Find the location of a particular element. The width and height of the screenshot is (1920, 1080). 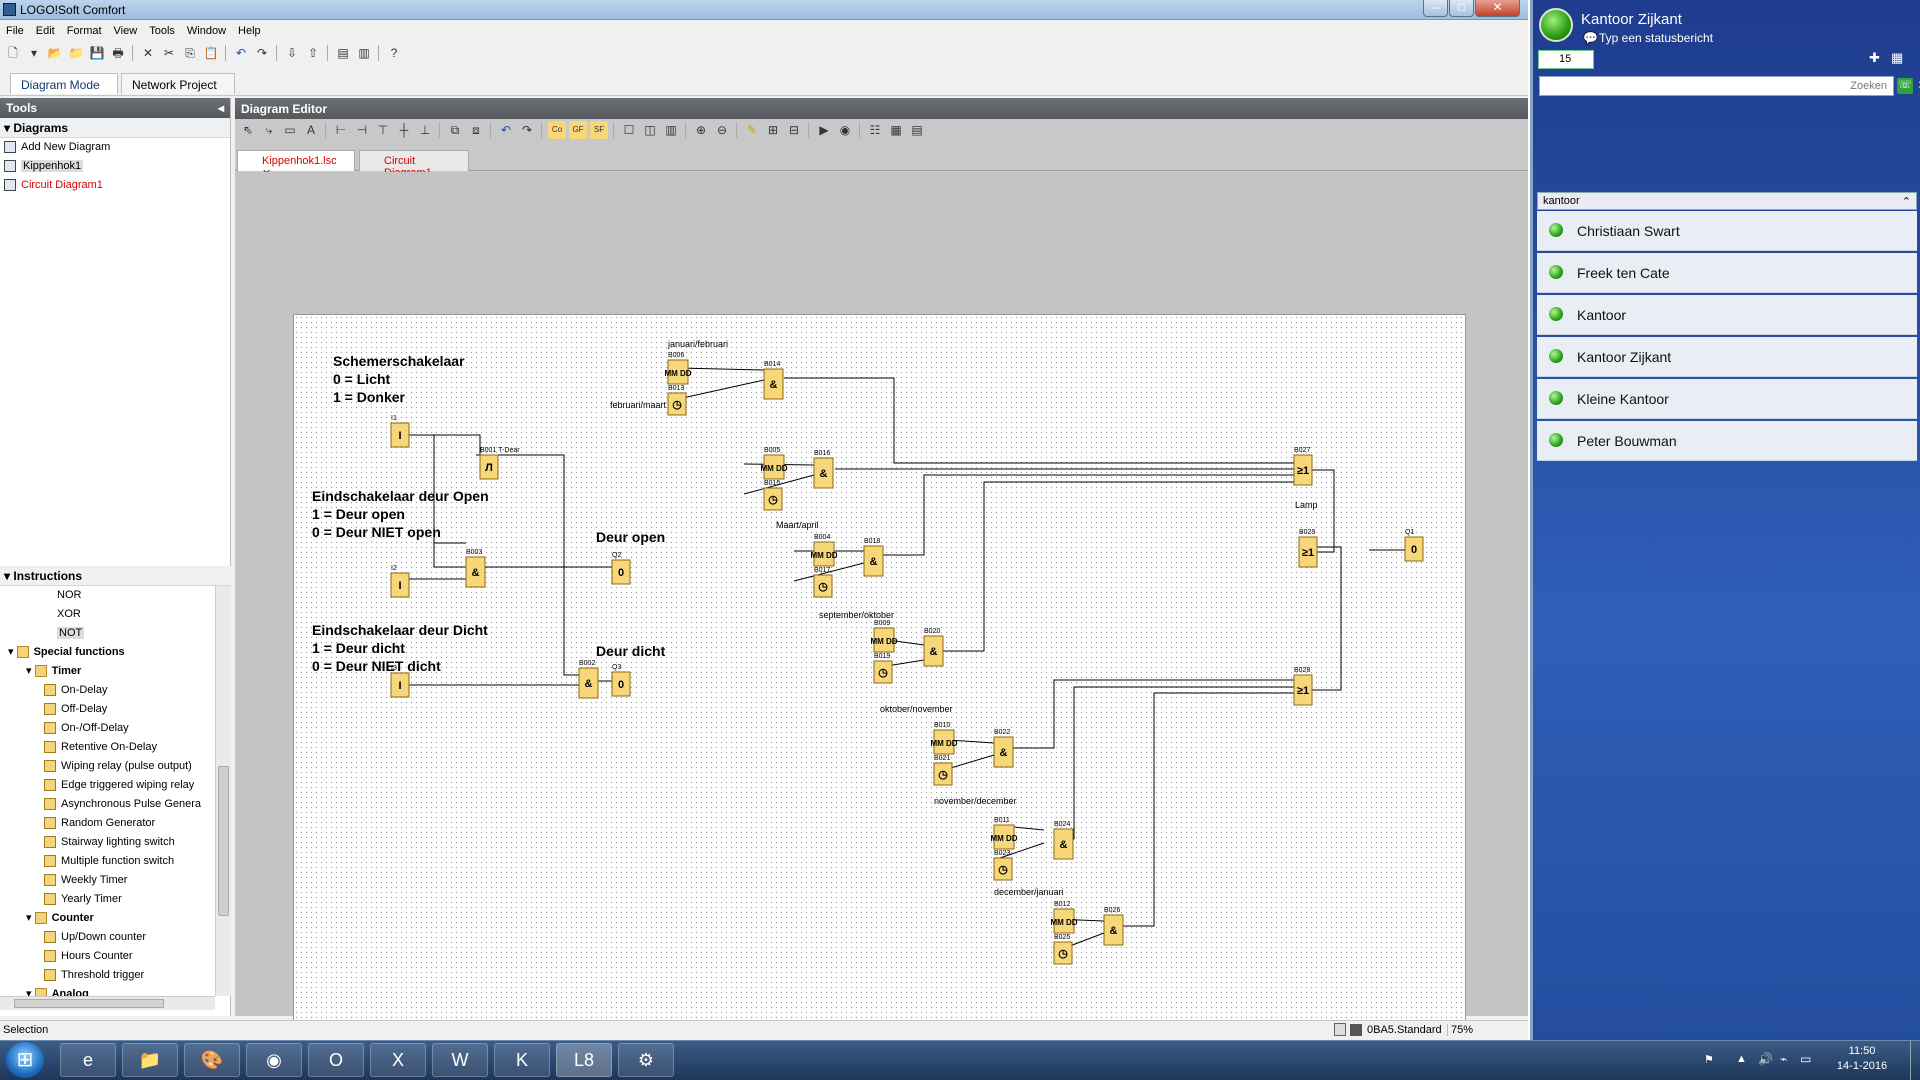

delete-icon: ✕ is located at coordinates (148, 53).